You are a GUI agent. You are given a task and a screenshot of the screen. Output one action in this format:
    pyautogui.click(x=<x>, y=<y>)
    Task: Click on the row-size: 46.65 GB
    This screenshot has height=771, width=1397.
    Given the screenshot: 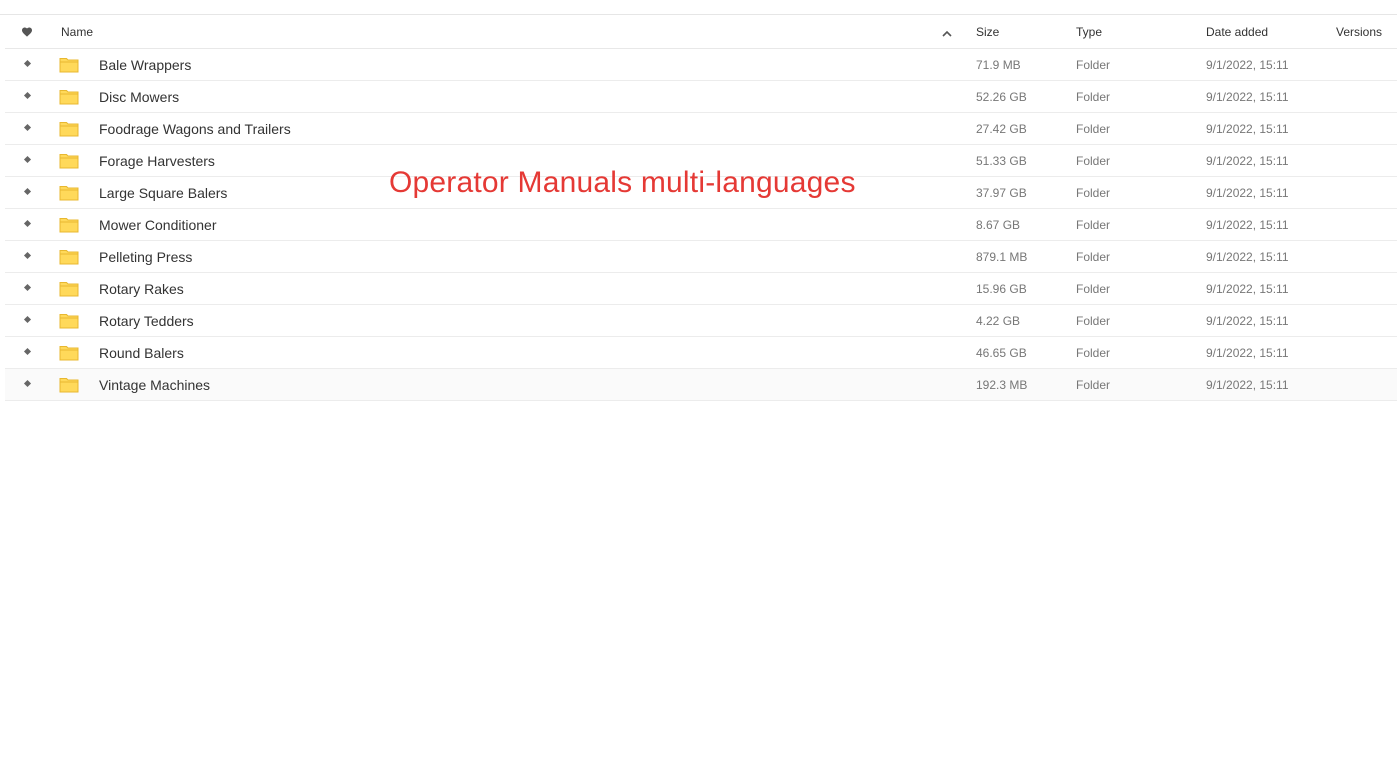 What is the action you would take?
    pyautogui.click(x=1001, y=352)
    